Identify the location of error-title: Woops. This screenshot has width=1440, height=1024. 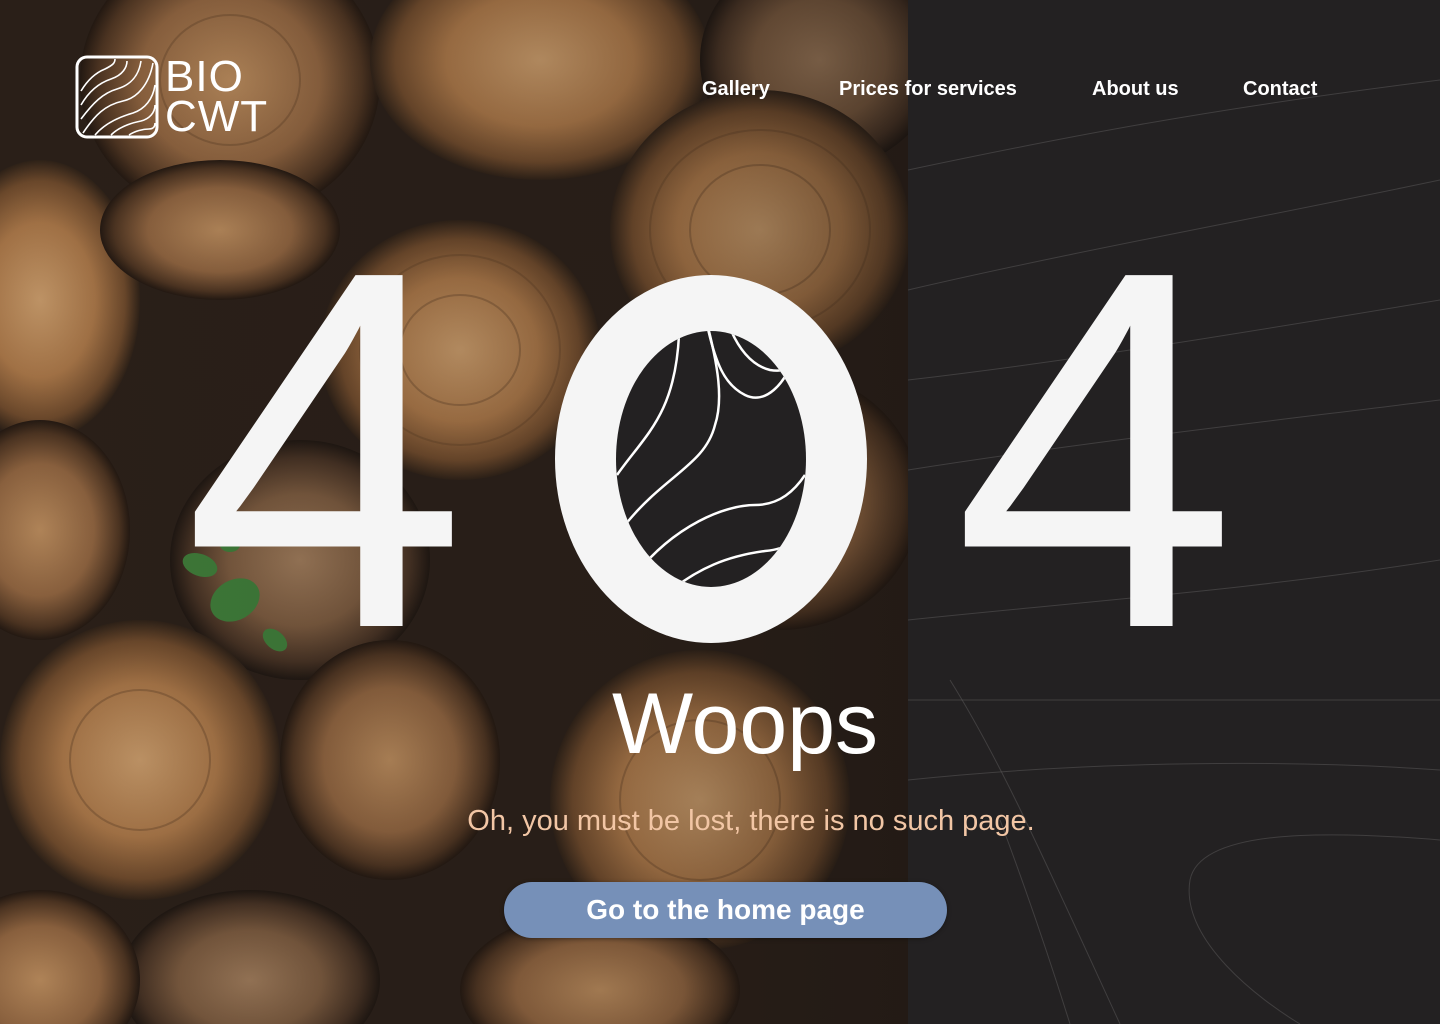
(745, 724).